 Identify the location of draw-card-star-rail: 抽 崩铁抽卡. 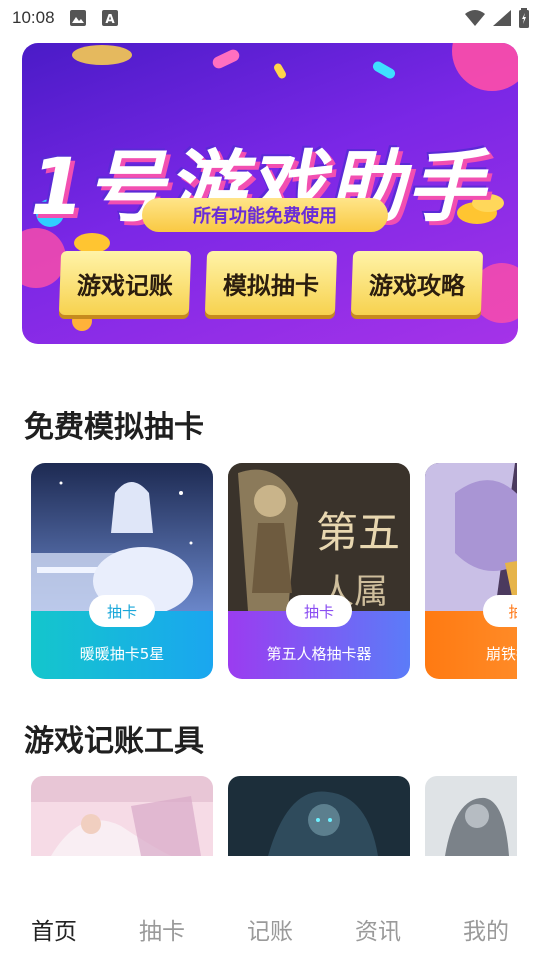
(471, 571).